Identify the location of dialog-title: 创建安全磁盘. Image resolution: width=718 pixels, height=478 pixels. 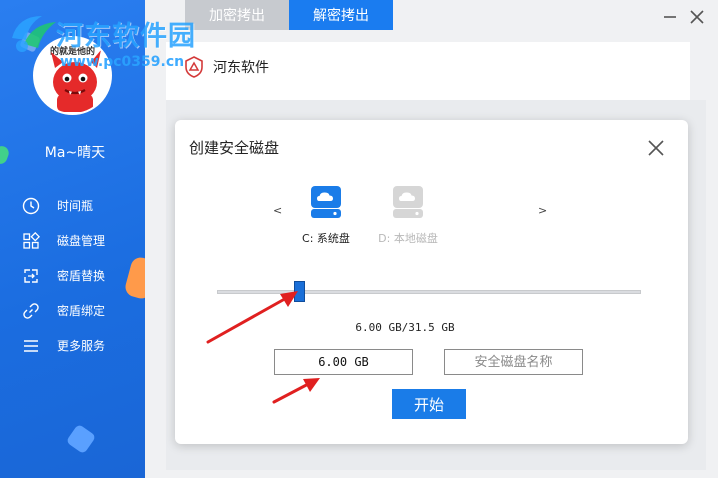
(234, 148).